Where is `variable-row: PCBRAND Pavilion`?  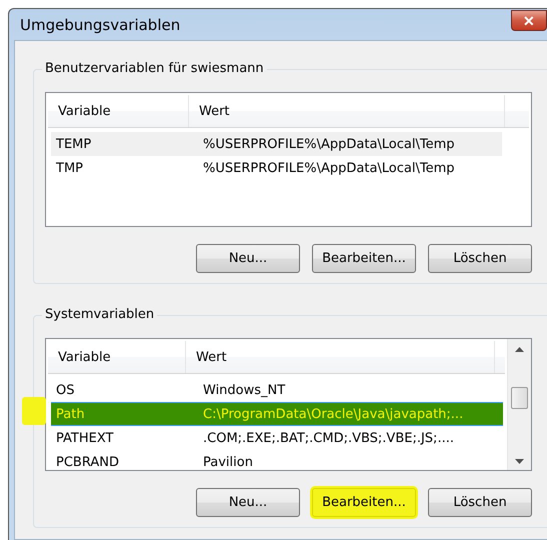
variable-row: PCBRAND Pavilion is located at coordinates (277, 460).